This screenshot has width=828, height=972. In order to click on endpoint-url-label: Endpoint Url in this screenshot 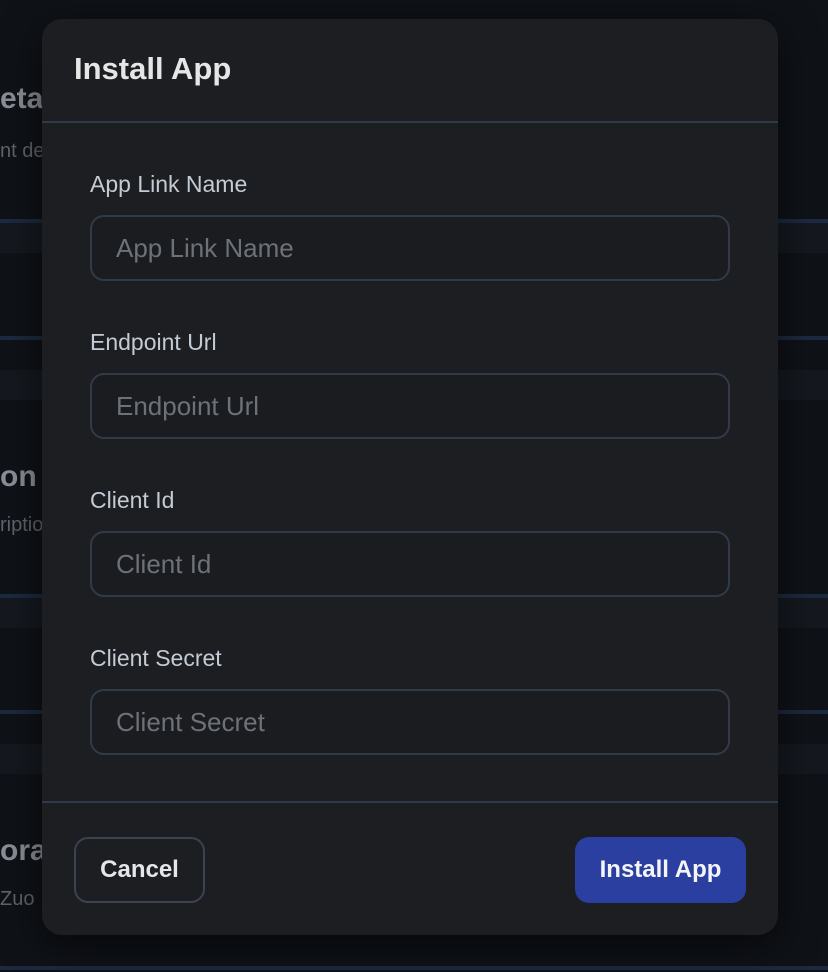, I will do `click(153, 342)`.